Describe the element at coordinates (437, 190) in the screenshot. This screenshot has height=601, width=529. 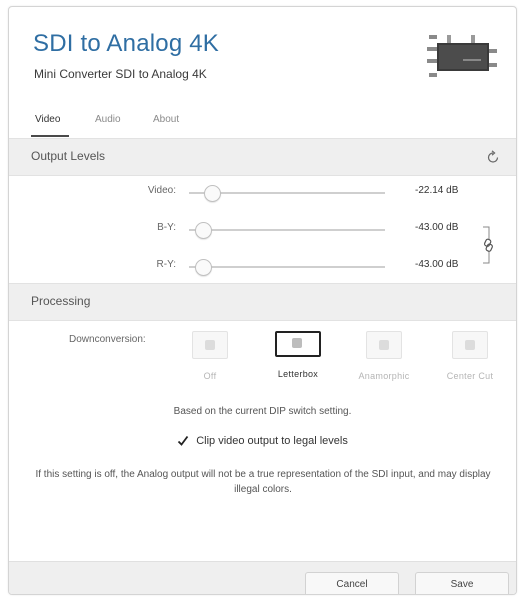
I see `slider-value-video: -22.14 dB` at that location.